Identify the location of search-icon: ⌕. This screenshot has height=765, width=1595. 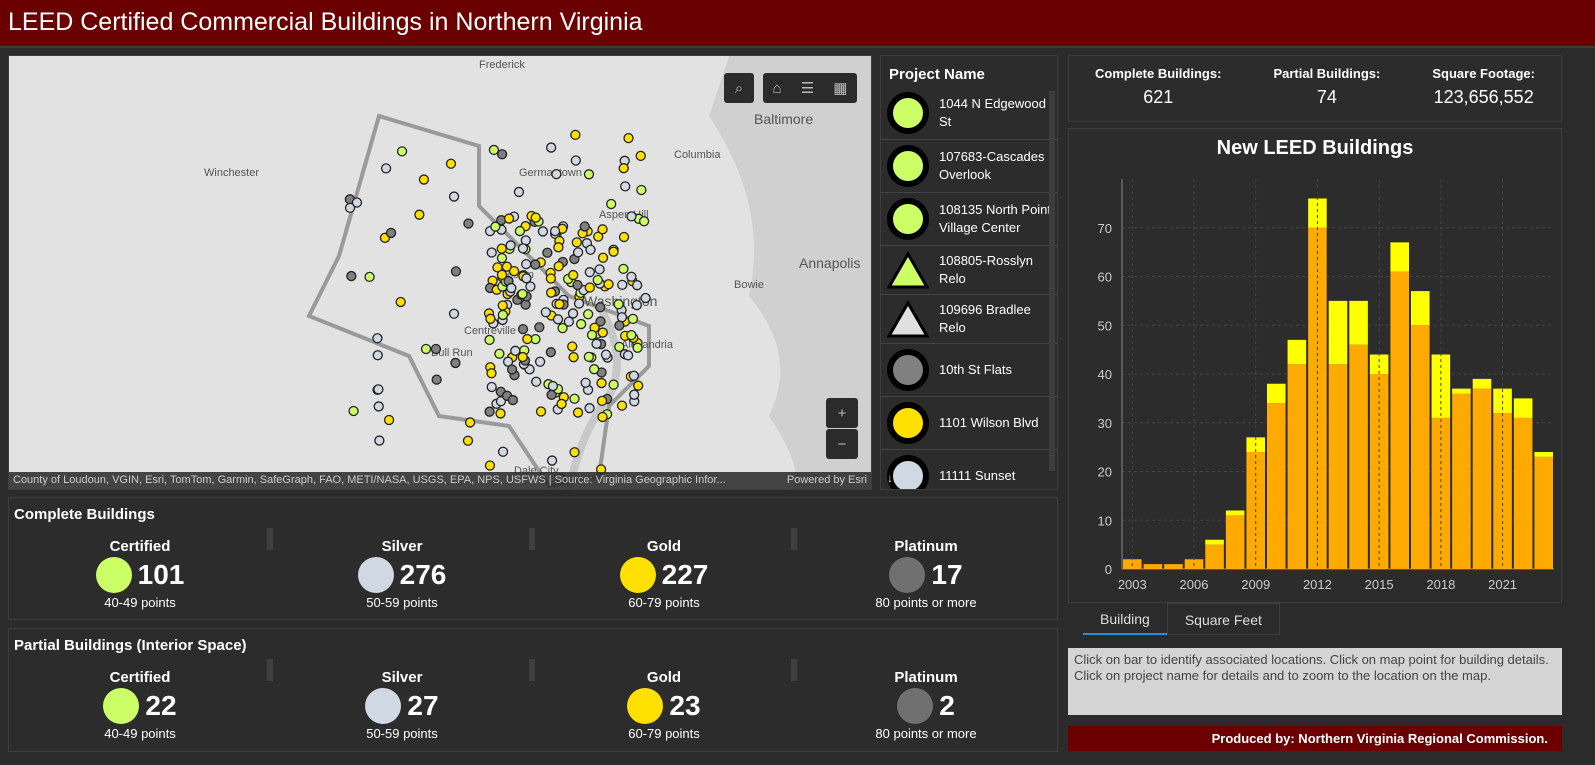
(739, 88).